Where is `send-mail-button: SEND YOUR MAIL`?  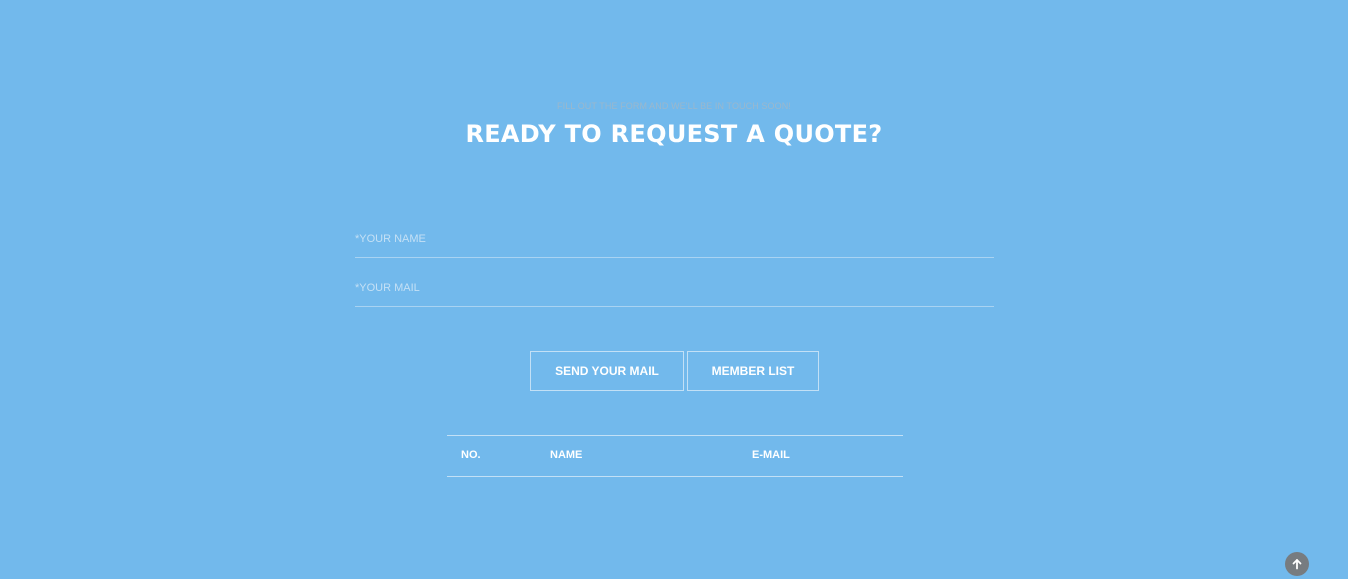
send-mail-button: SEND YOUR MAIL is located at coordinates (607, 371).